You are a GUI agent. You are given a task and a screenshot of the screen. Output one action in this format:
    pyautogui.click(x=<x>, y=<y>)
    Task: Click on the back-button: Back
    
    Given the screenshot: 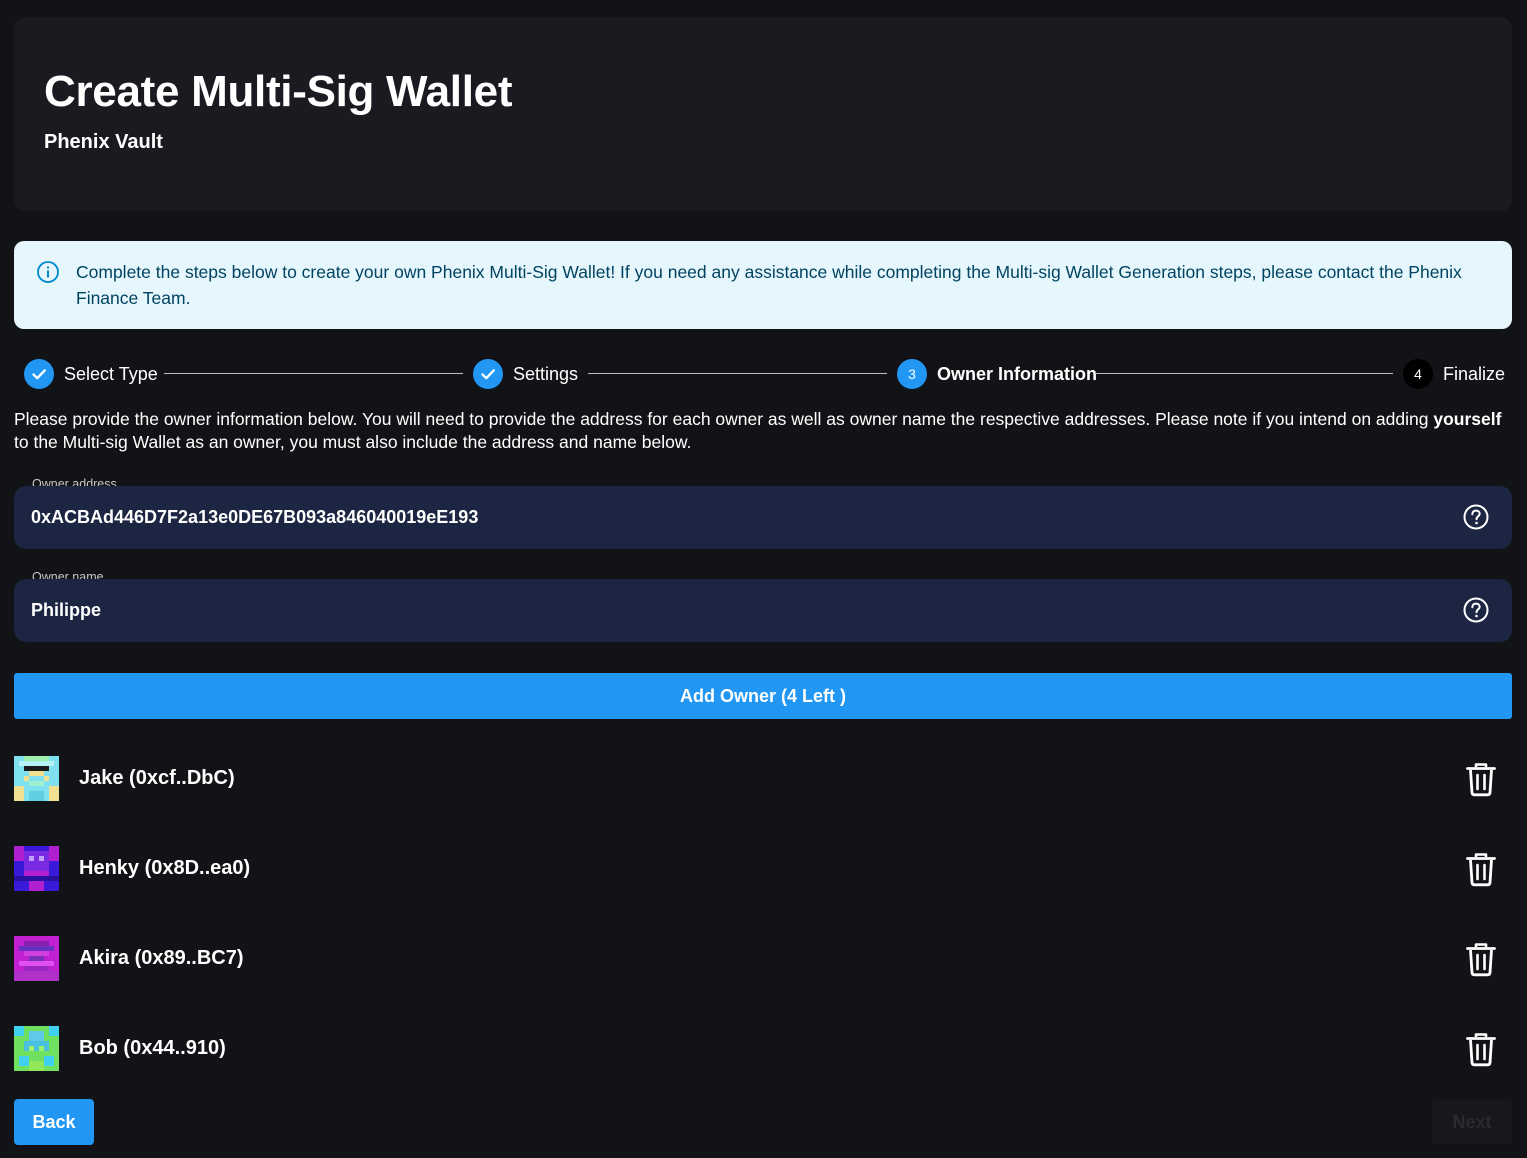 What is the action you would take?
    pyautogui.click(x=54, y=1122)
    